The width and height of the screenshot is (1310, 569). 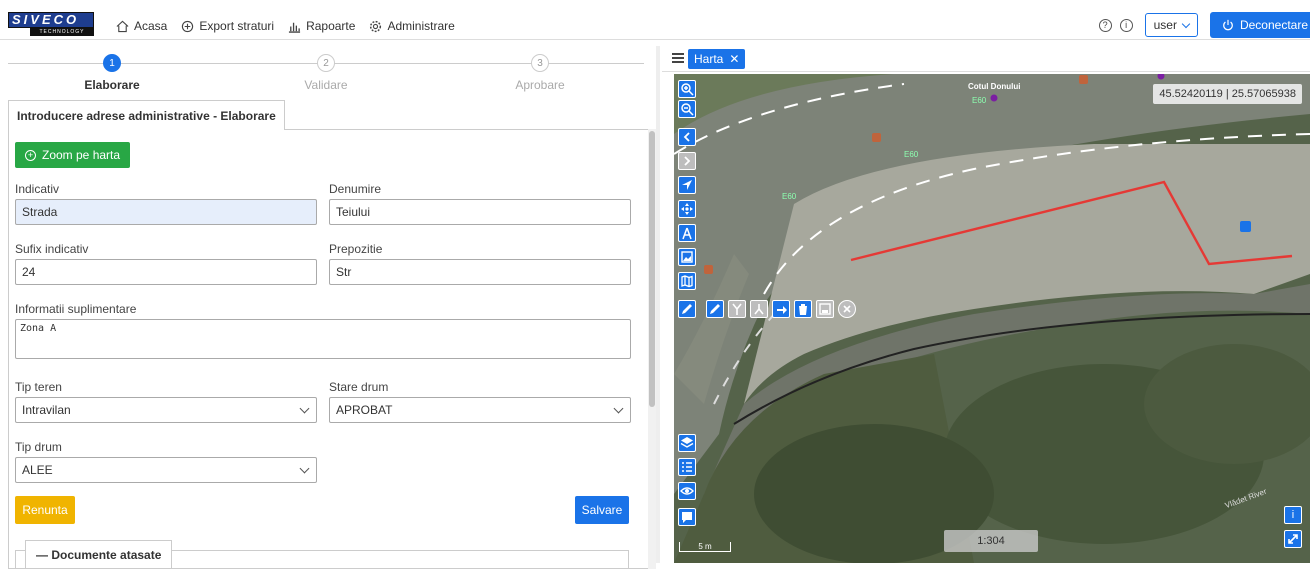 I want to click on nav-link-administrare: Administrare, so click(x=412, y=26).